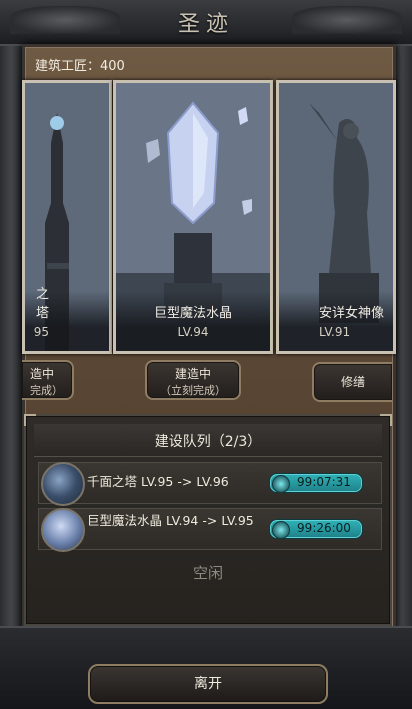 Image resolution: width=412 pixels, height=709 pixels. Describe the element at coordinates (336, 217) in the screenshot. I see `building-card-statue: 安详女神像 LV.91` at that location.